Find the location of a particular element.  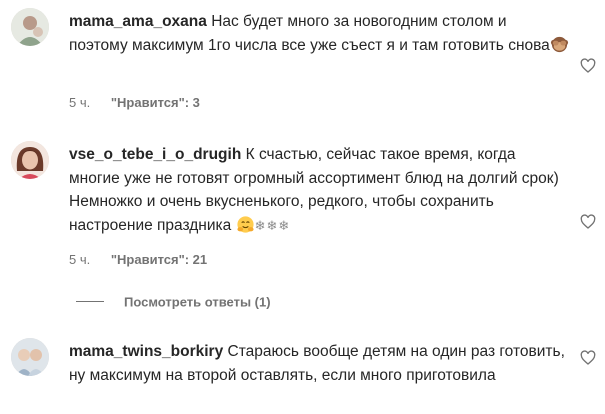

view-replies-button: Посмотреть ответы (1) is located at coordinates (173, 301).